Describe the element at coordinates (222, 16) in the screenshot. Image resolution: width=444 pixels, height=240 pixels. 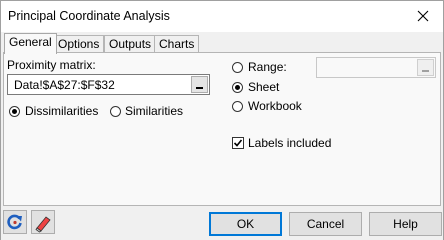
I see `title-bar: Principal Coordinate Analysis` at that location.